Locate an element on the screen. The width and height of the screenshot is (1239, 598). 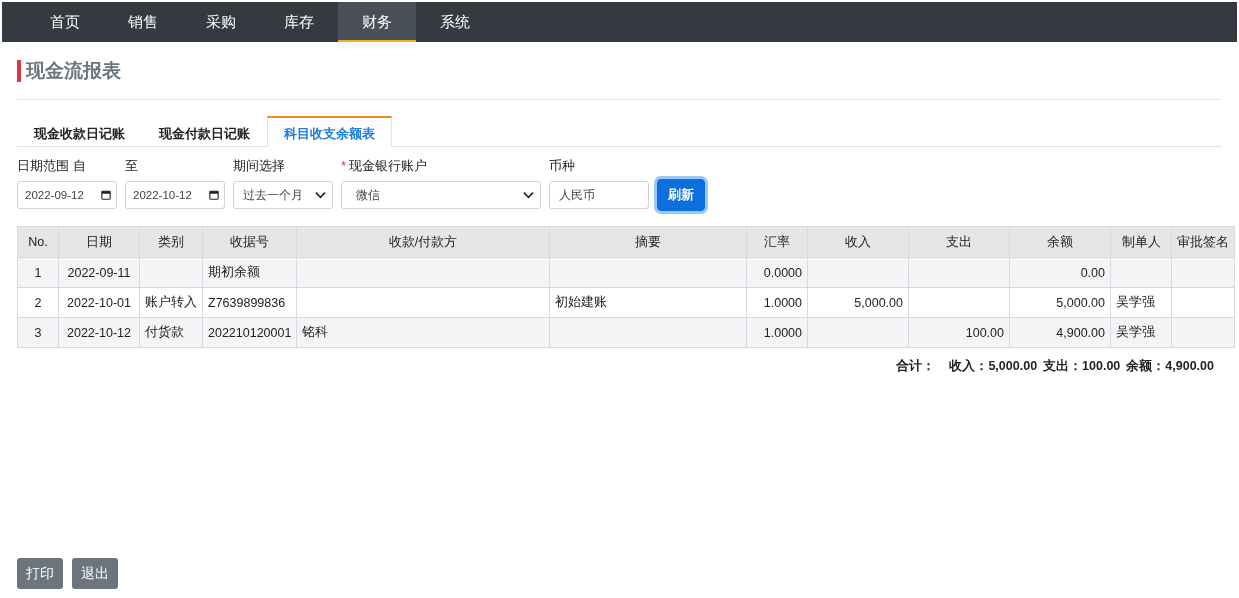
column-header: 收入 is located at coordinates (858, 242).